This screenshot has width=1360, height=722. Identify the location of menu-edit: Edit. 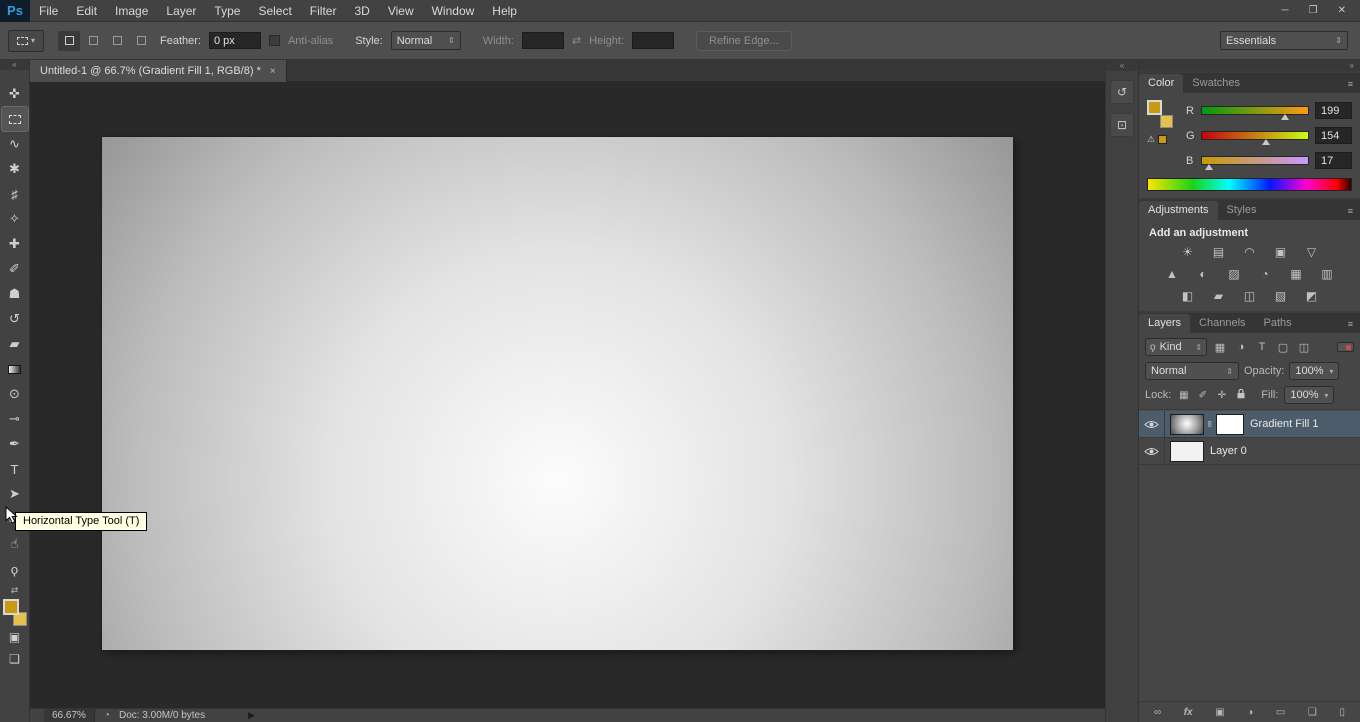
(86, 11).